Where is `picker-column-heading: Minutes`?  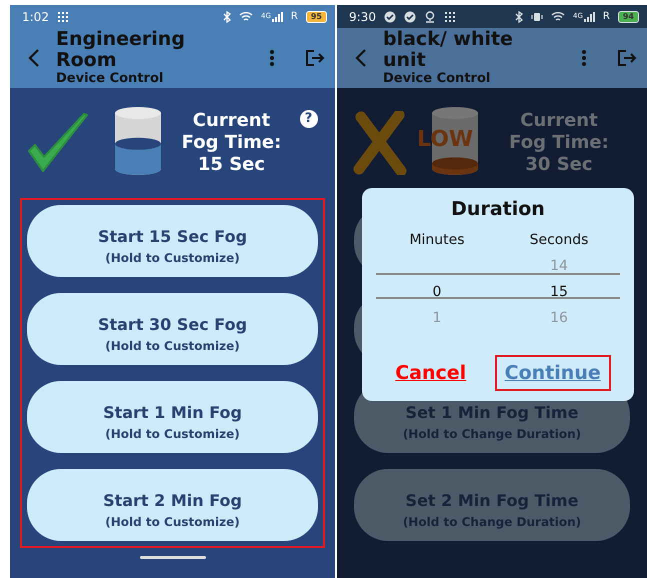
picker-column-heading: Minutes is located at coordinates (437, 240).